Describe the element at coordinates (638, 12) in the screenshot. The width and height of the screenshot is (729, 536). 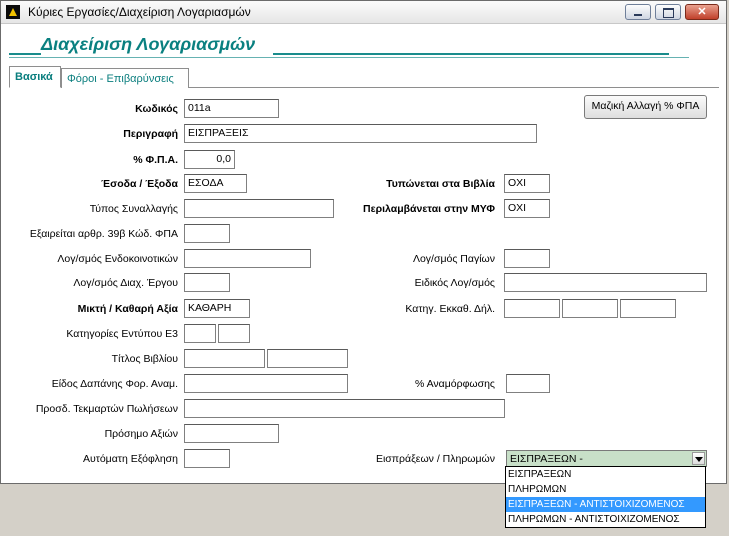
I see `minimize-button` at that location.